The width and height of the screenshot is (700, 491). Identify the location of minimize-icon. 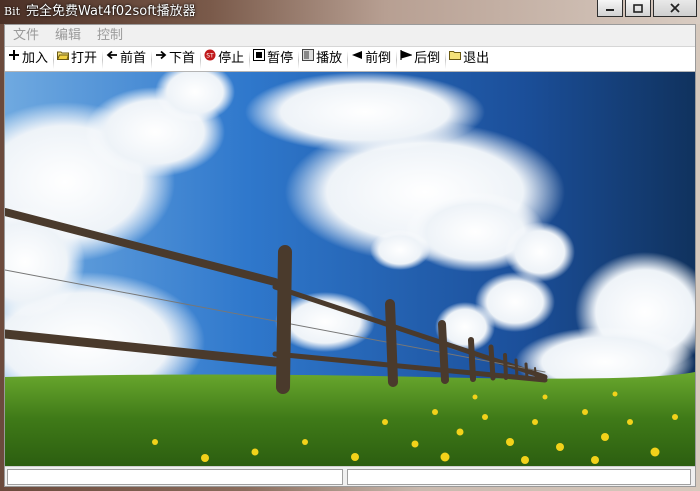
(610, 10).